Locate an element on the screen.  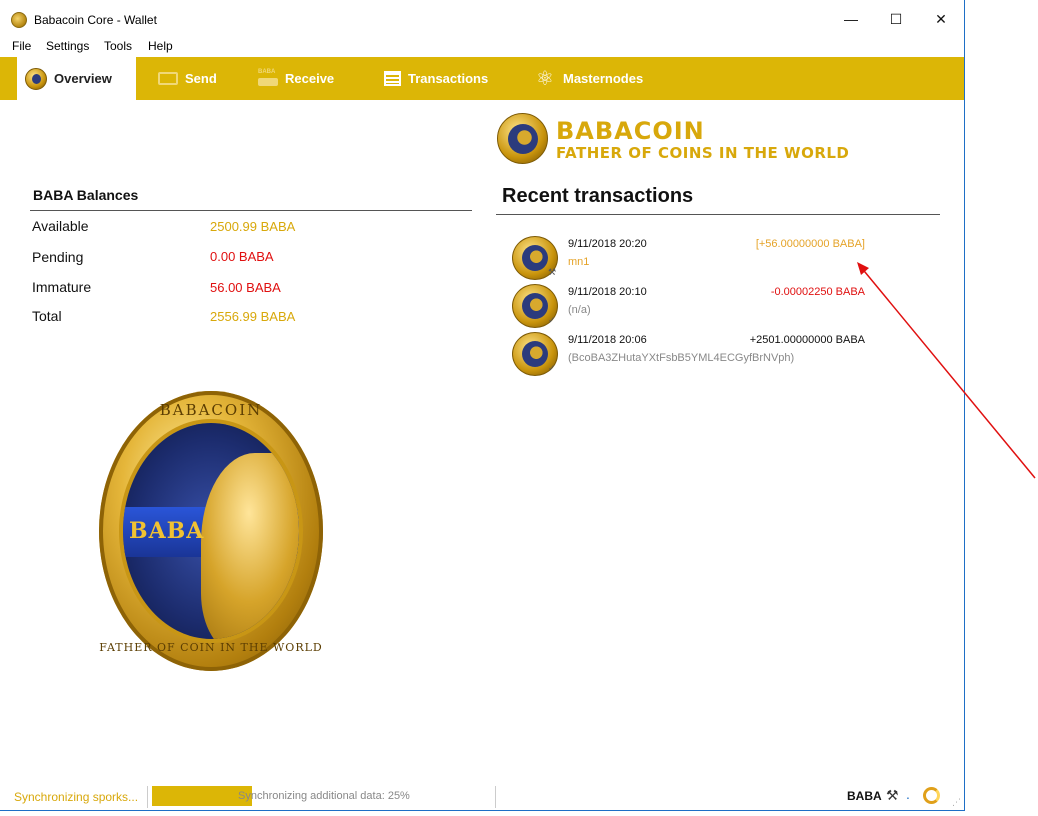
balance-immature-label: Immature is located at coordinates (62, 287).